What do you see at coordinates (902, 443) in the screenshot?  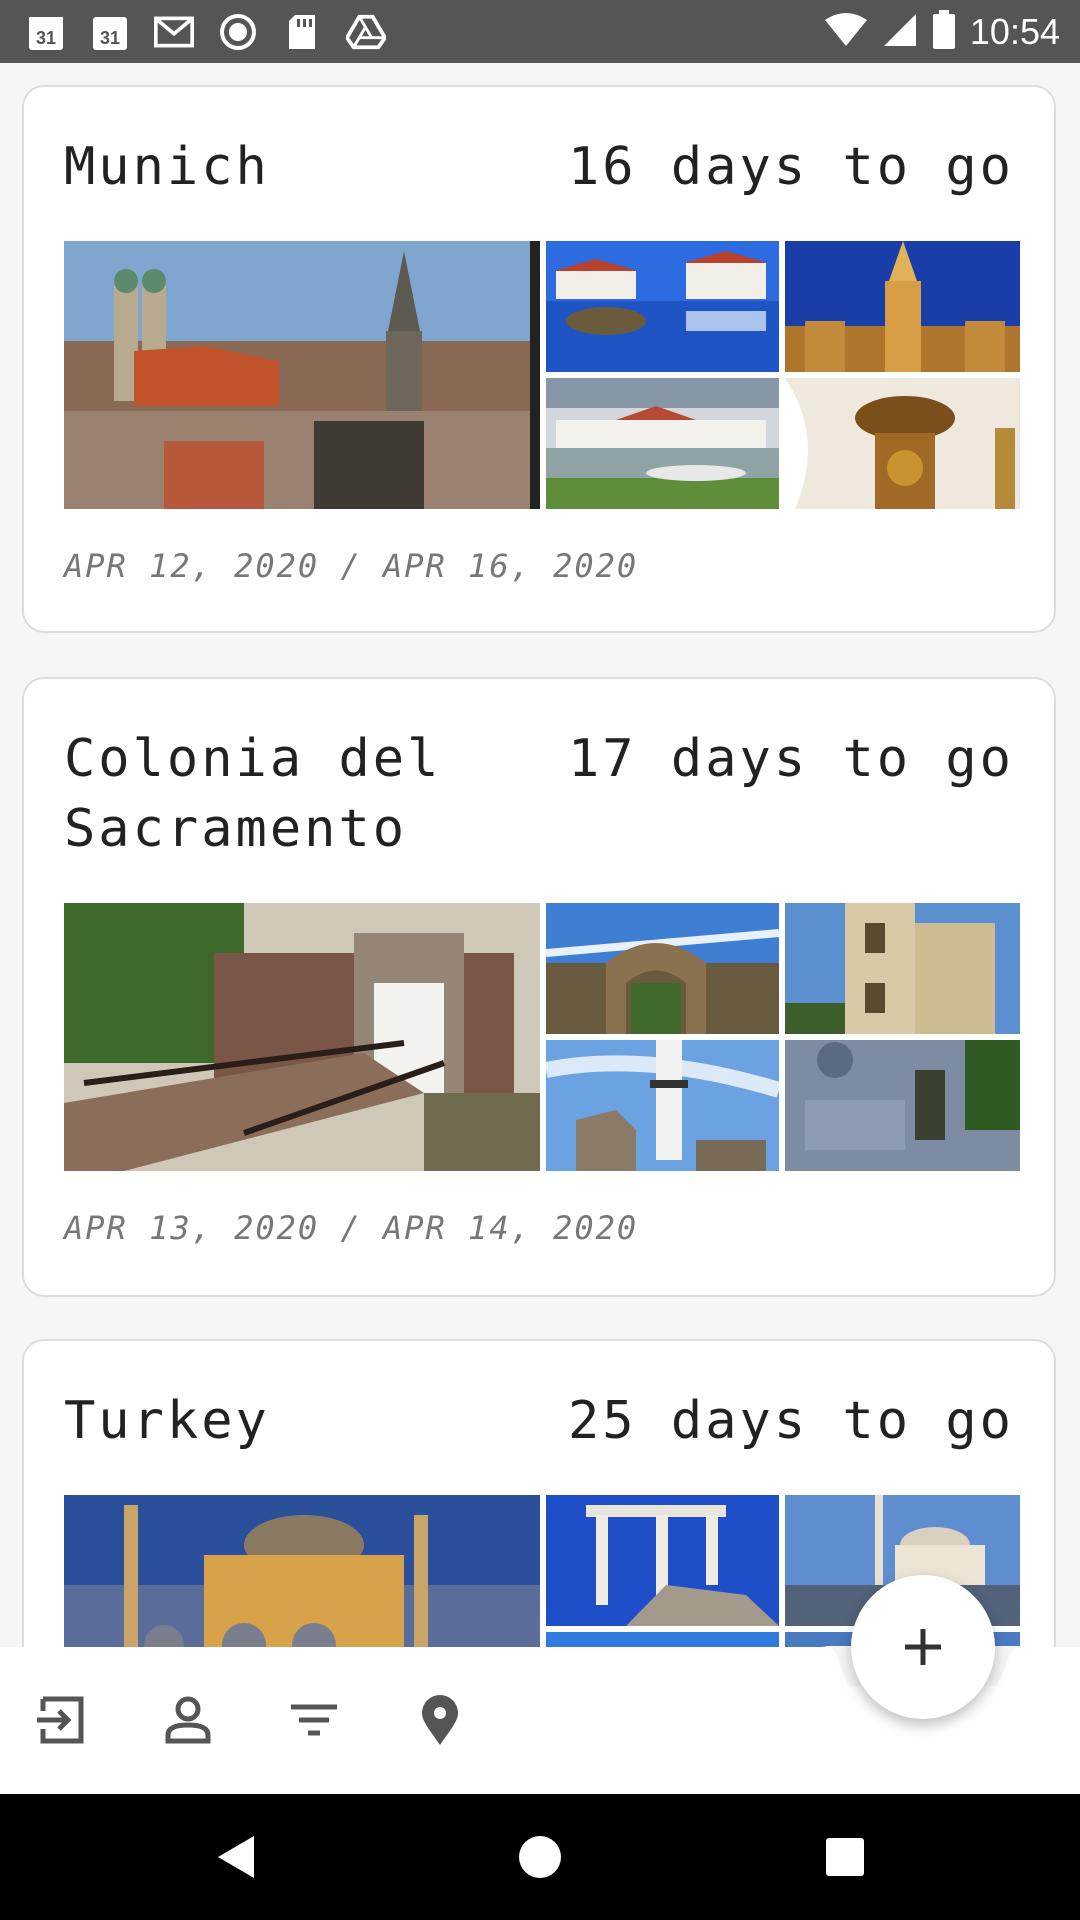 I see `photo-church-pulpit` at bounding box center [902, 443].